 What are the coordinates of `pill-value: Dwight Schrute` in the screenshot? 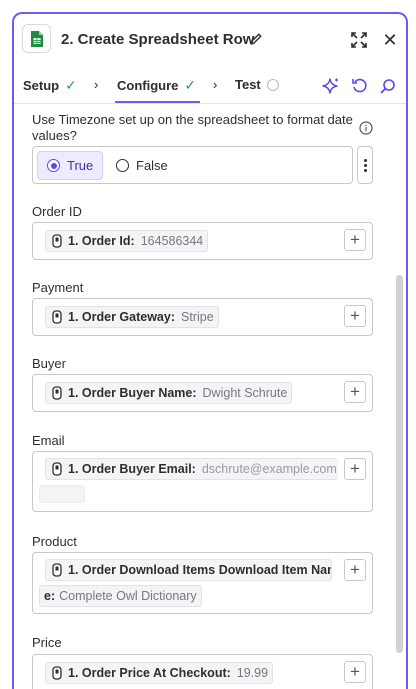 It's located at (245, 393).